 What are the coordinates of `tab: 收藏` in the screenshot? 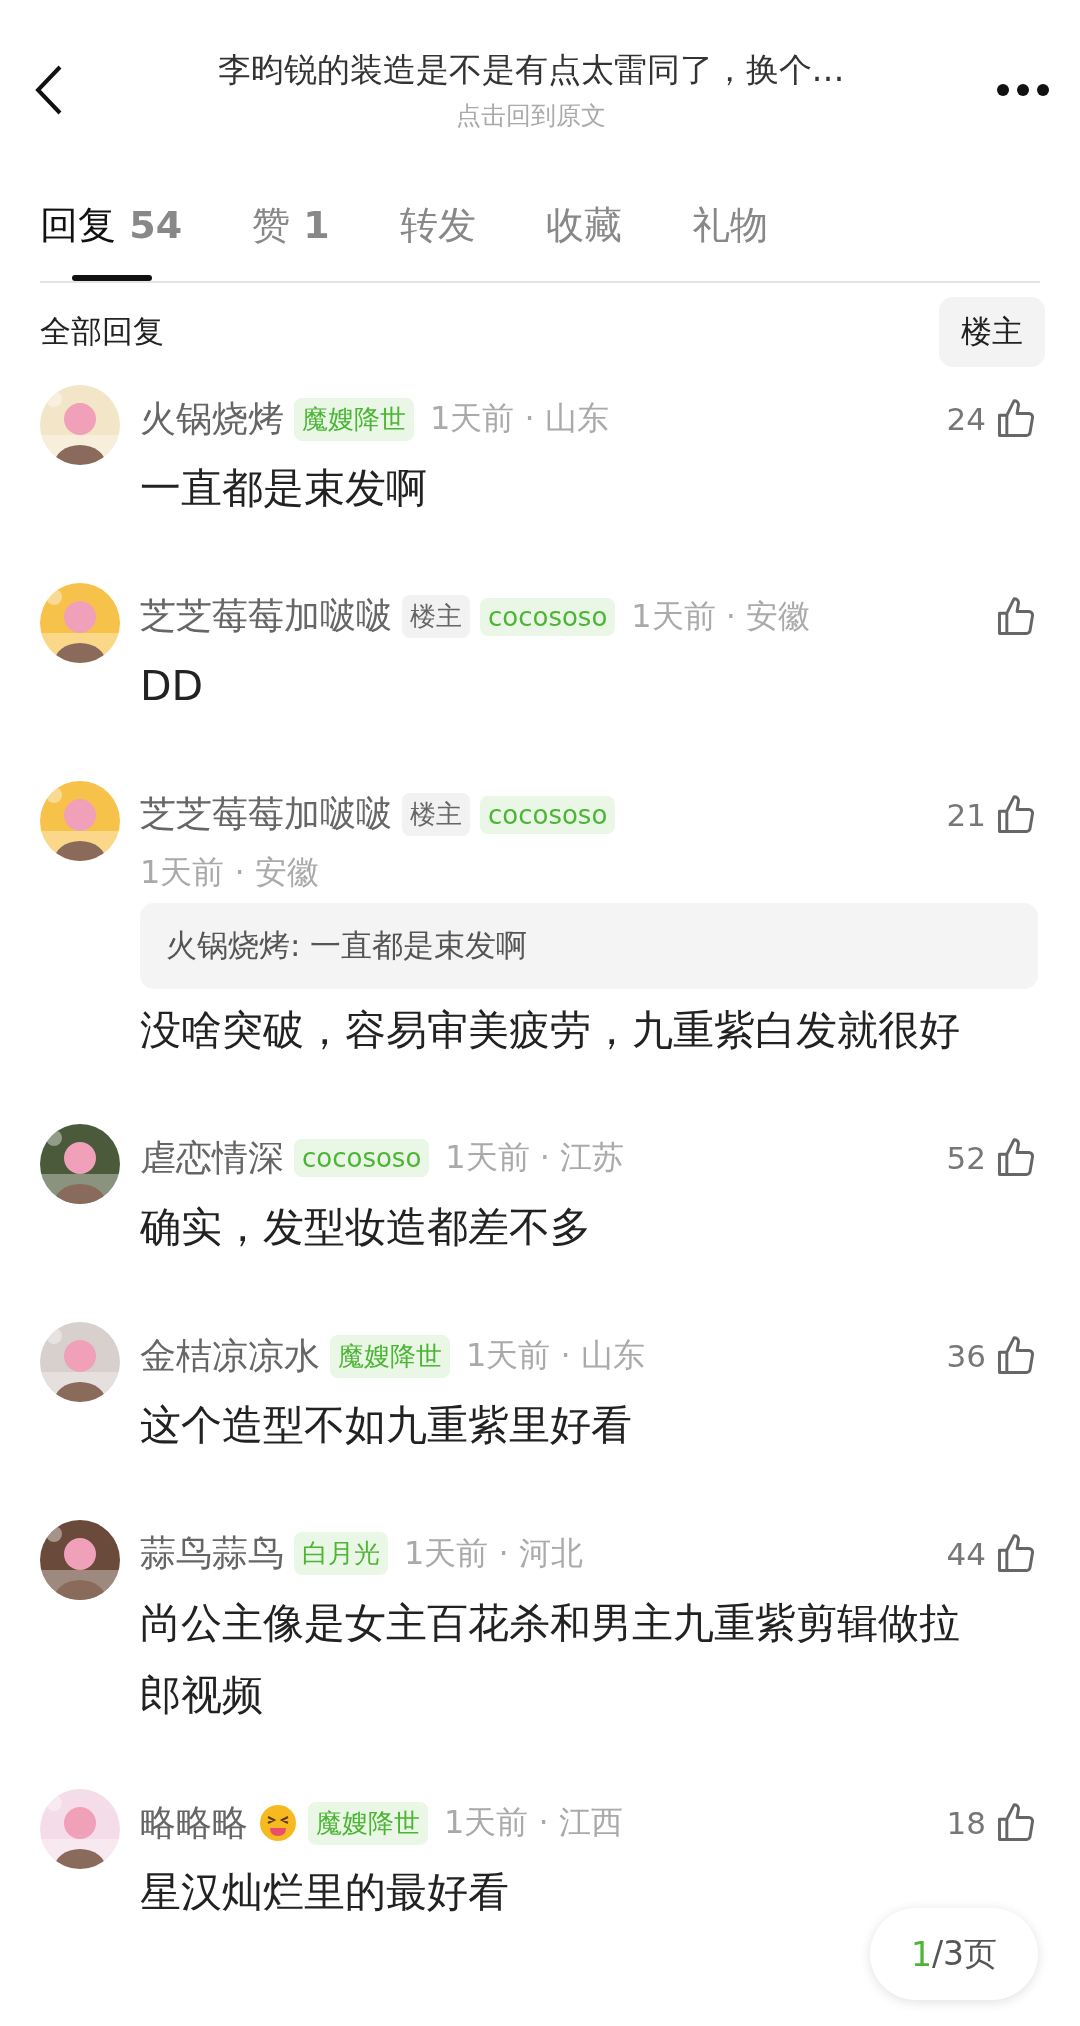 It's located at (583, 235).